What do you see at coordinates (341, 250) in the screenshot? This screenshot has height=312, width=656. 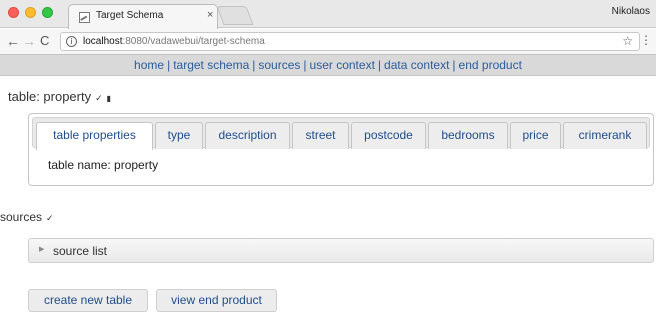 I see `source-list-accordion: ▶ source list` at bounding box center [341, 250].